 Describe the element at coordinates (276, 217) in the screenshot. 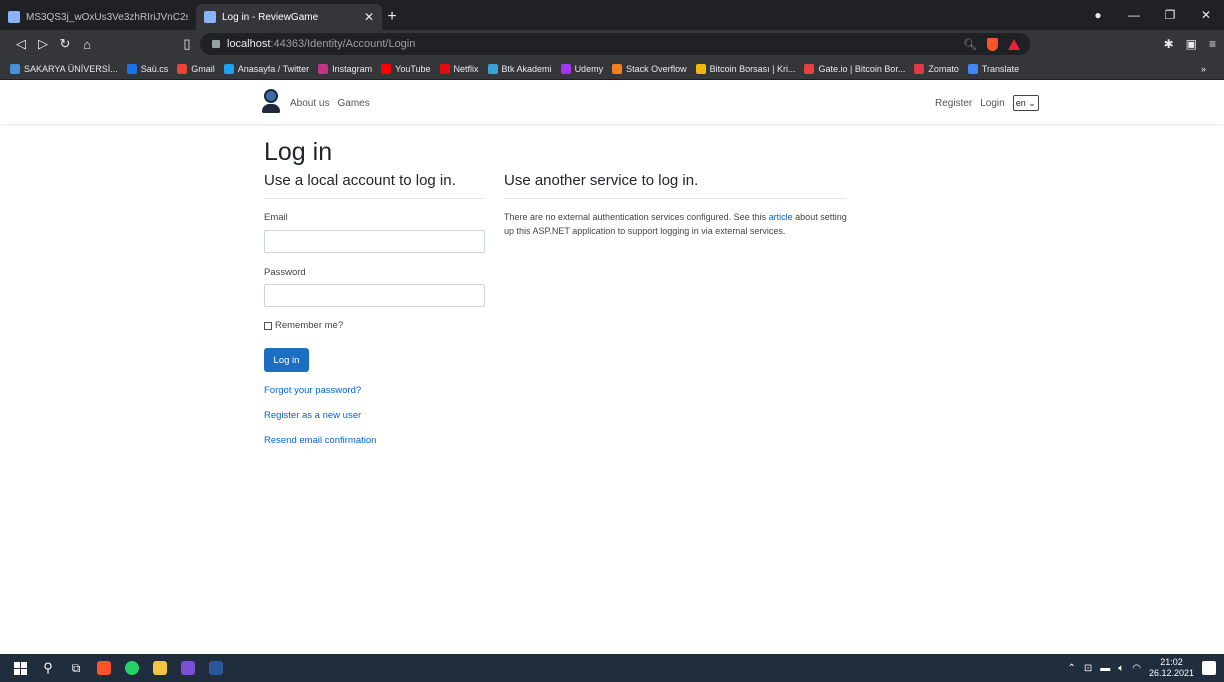

I see `email-label: Email` at that location.